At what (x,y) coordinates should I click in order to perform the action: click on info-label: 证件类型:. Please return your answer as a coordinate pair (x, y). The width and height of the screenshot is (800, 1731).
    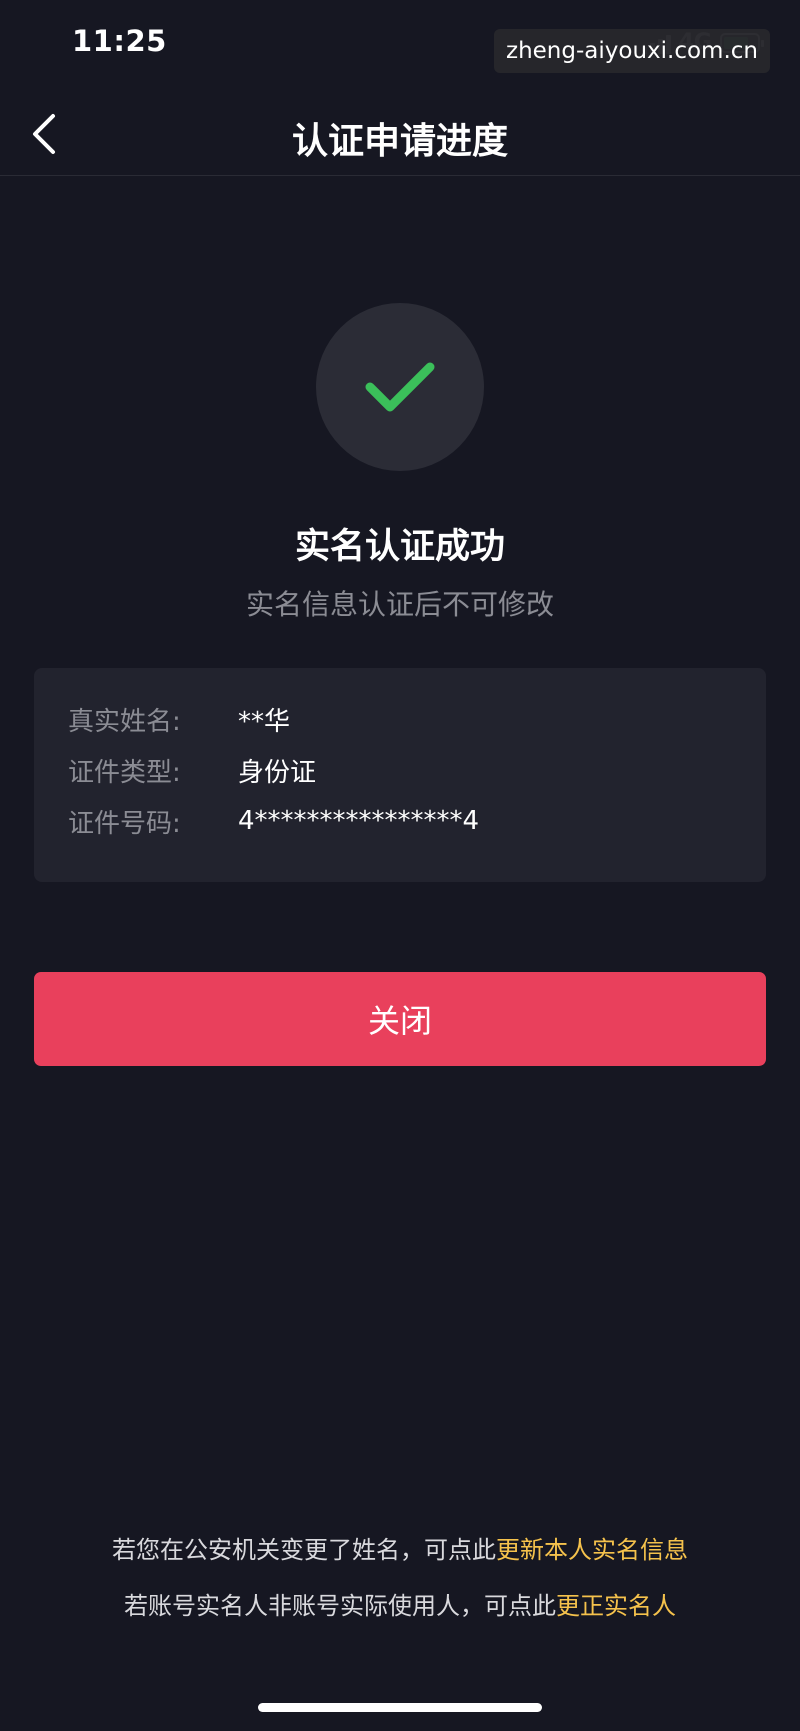
    Looking at the image, I should click on (124, 772).